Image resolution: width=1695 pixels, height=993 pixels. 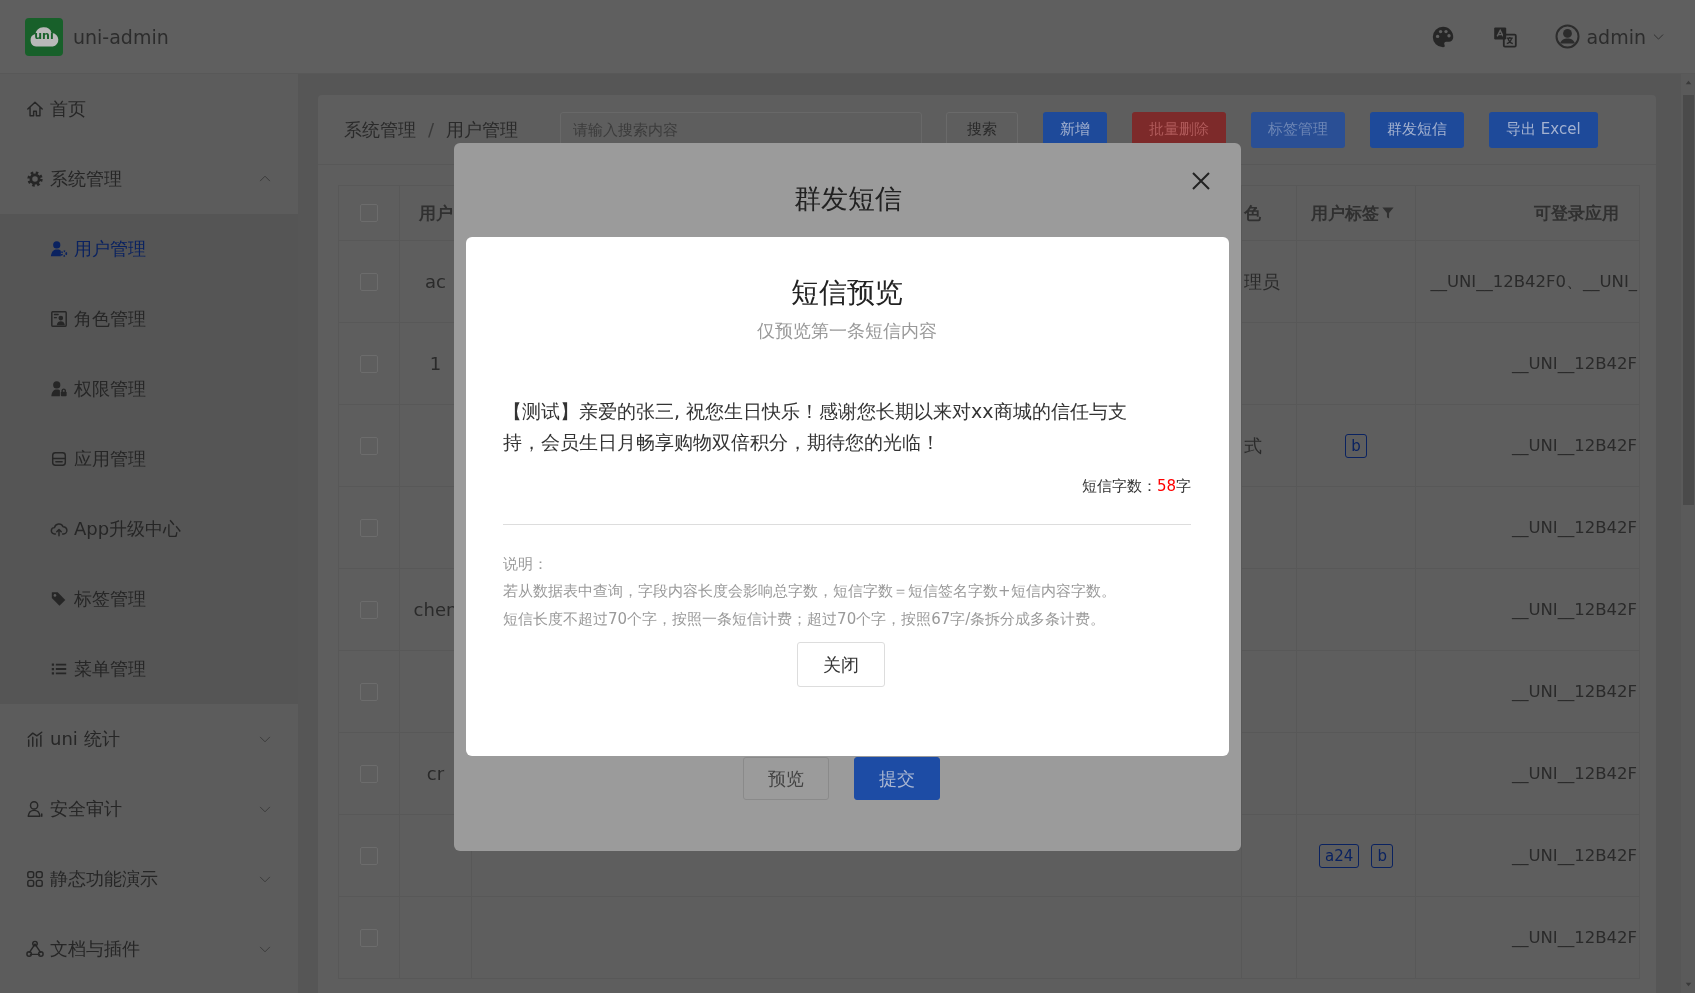 I want to click on dialog-button: 预览, so click(x=786, y=778).